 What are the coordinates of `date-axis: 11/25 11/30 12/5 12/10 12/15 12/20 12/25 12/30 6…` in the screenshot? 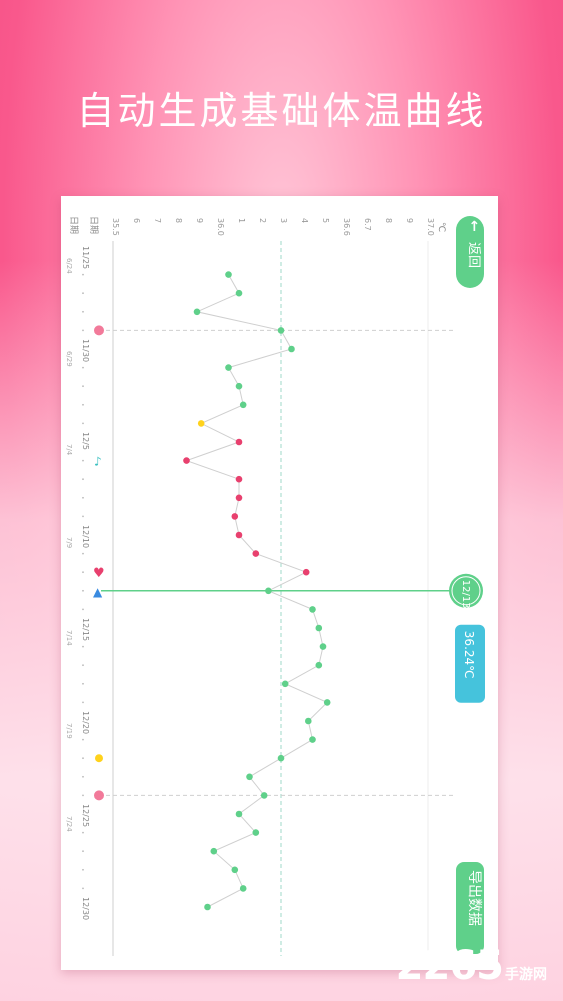 It's located at (77, 583).